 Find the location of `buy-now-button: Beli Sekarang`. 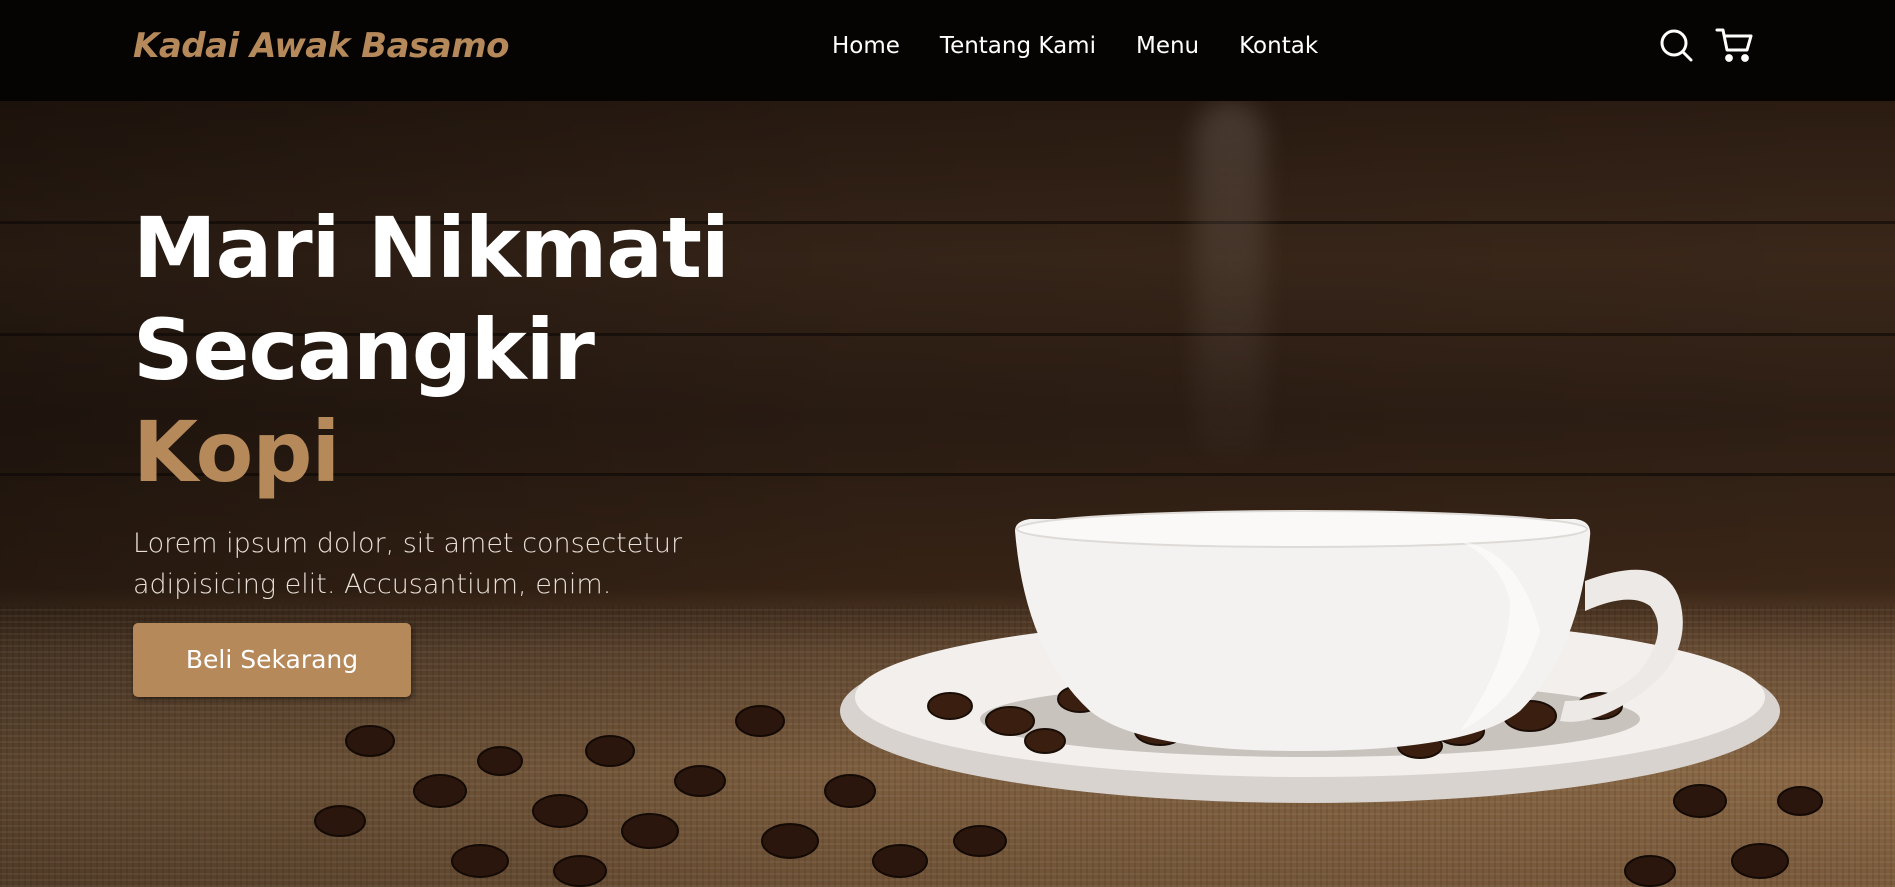

buy-now-button: Beli Sekarang is located at coordinates (272, 660).